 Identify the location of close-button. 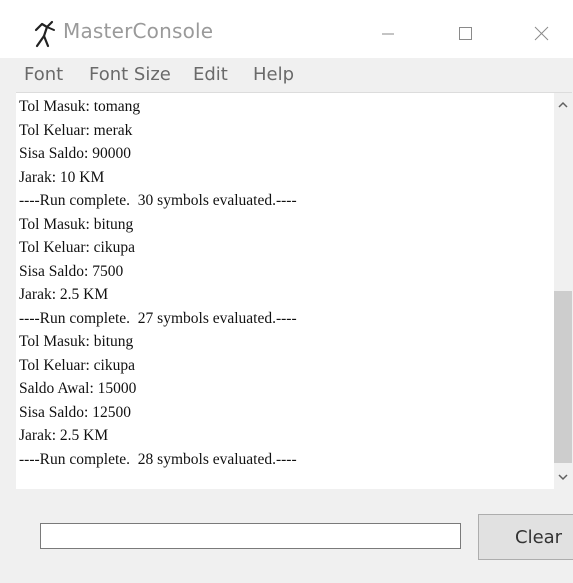
(542, 33).